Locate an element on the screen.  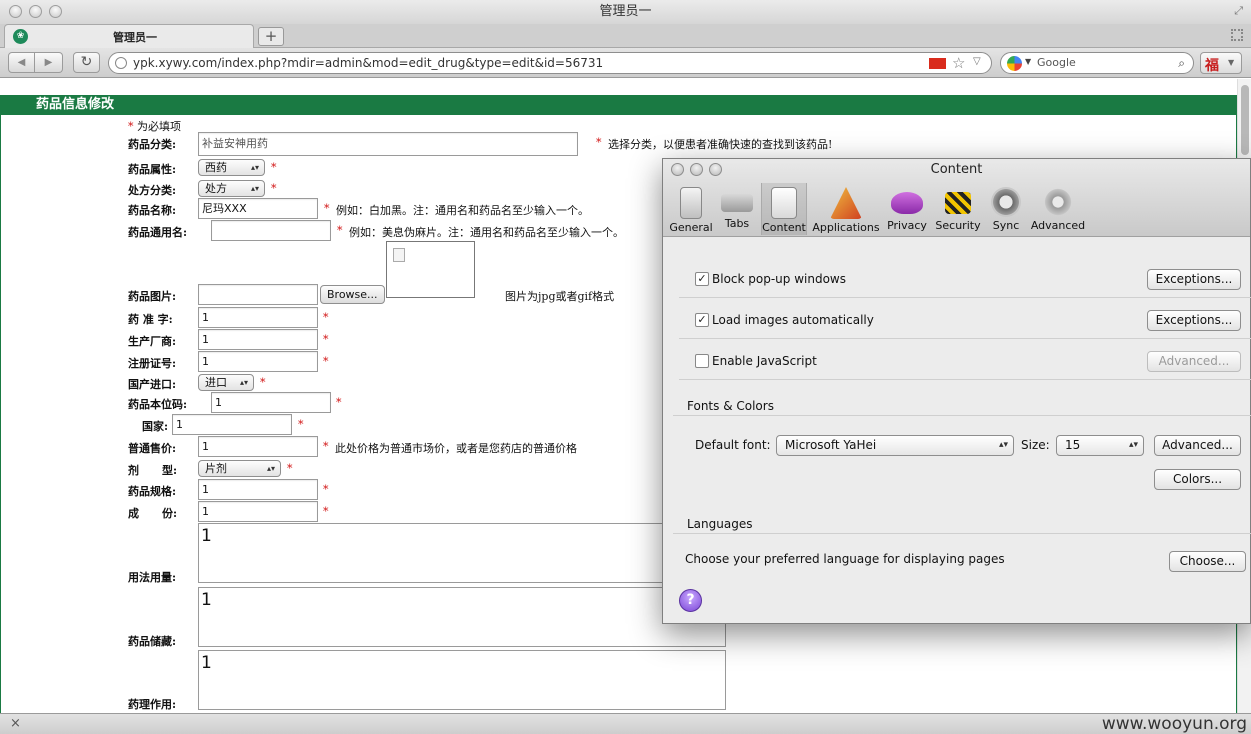
tab-sync: Sync is located at coordinates (1006, 209).